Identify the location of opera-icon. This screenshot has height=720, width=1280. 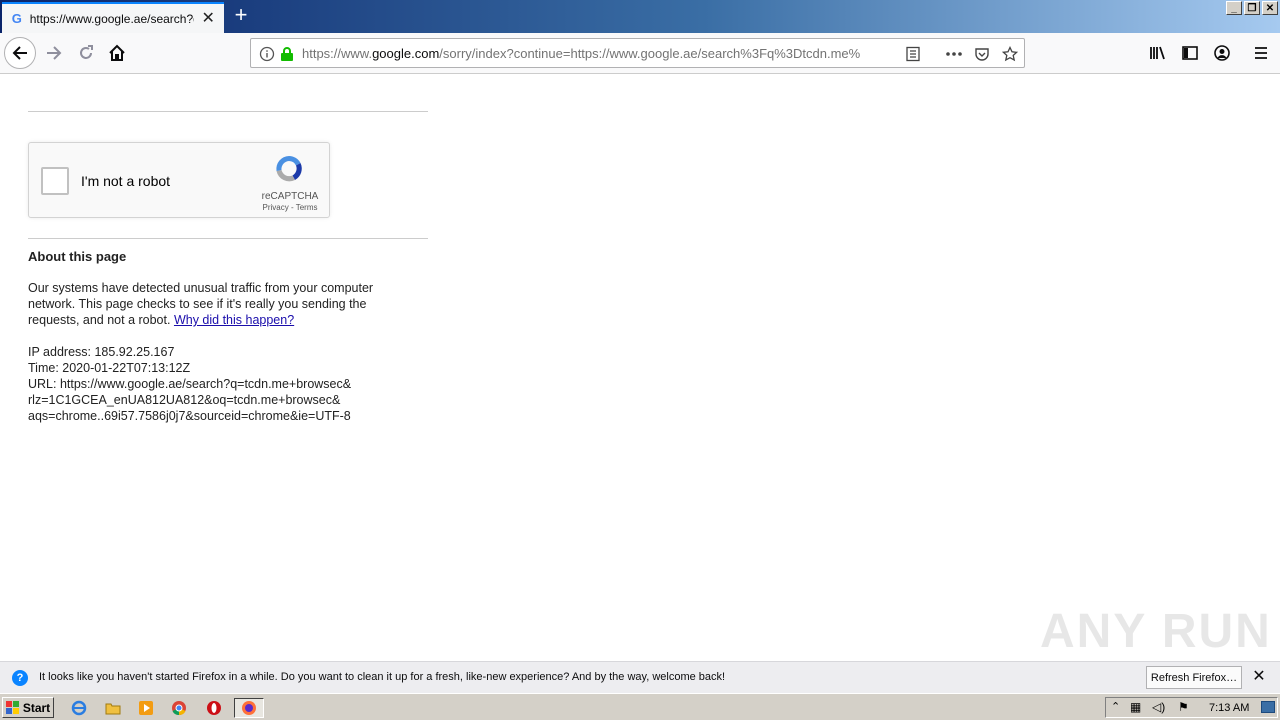
(214, 708).